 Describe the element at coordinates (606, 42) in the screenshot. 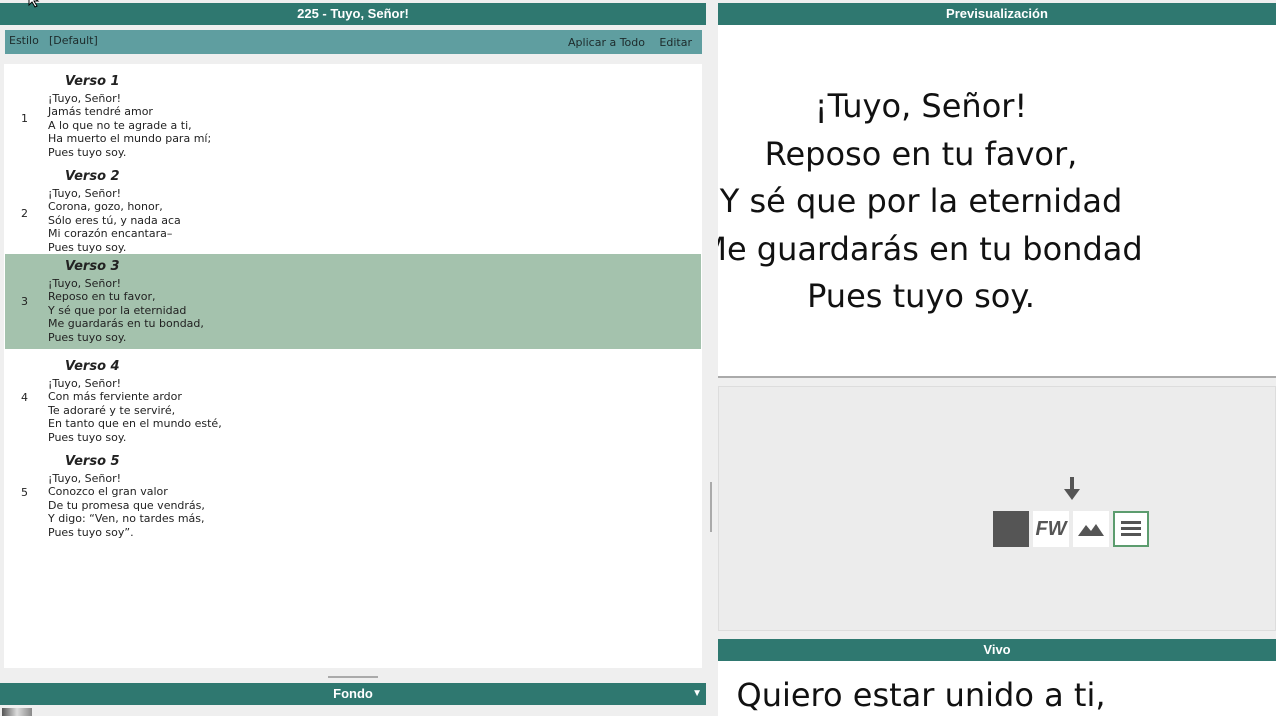

I see `apply-all-button: Aplicar a Todo` at that location.